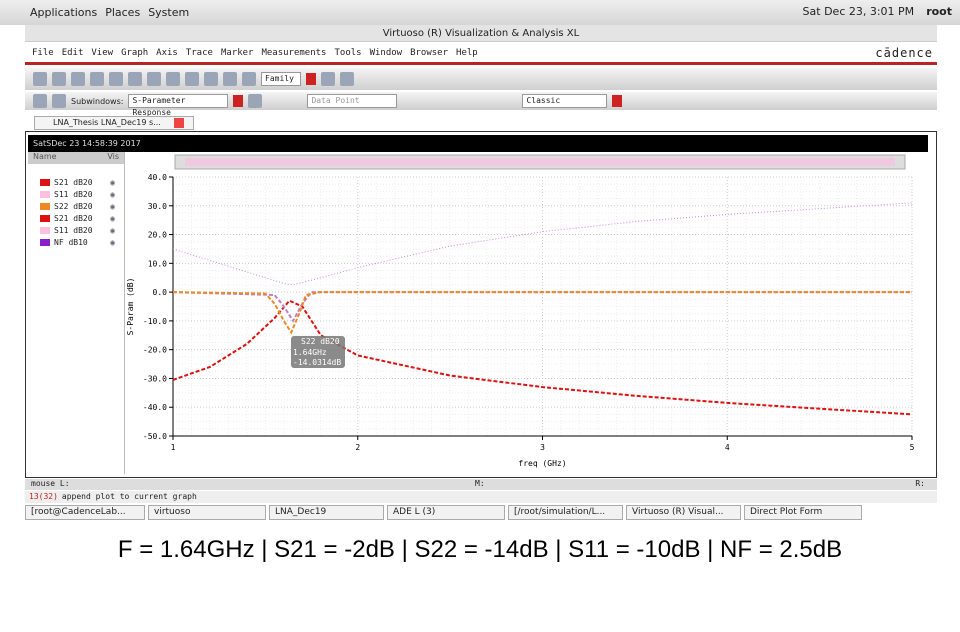  I want to click on menu-axis: Axis, so click(167, 53).